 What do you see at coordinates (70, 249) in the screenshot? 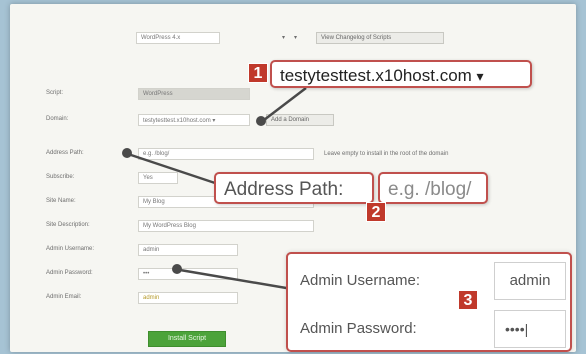
I see `admin-username-label: Admin Username:` at bounding box center [70, 249].